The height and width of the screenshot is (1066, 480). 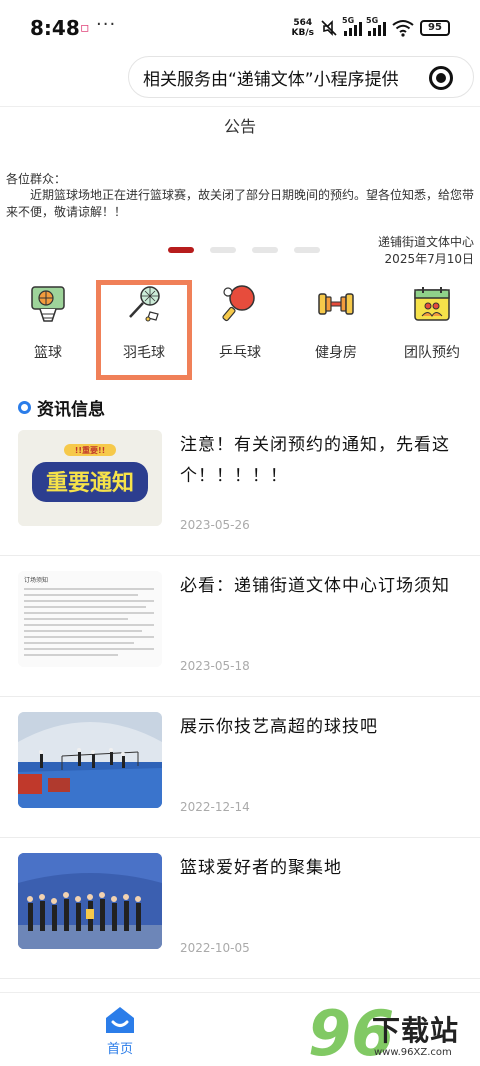 What do you see at coordinates (329, 28) in the screenshot?
I see `mute-icon` at bounding box center [329, 28].